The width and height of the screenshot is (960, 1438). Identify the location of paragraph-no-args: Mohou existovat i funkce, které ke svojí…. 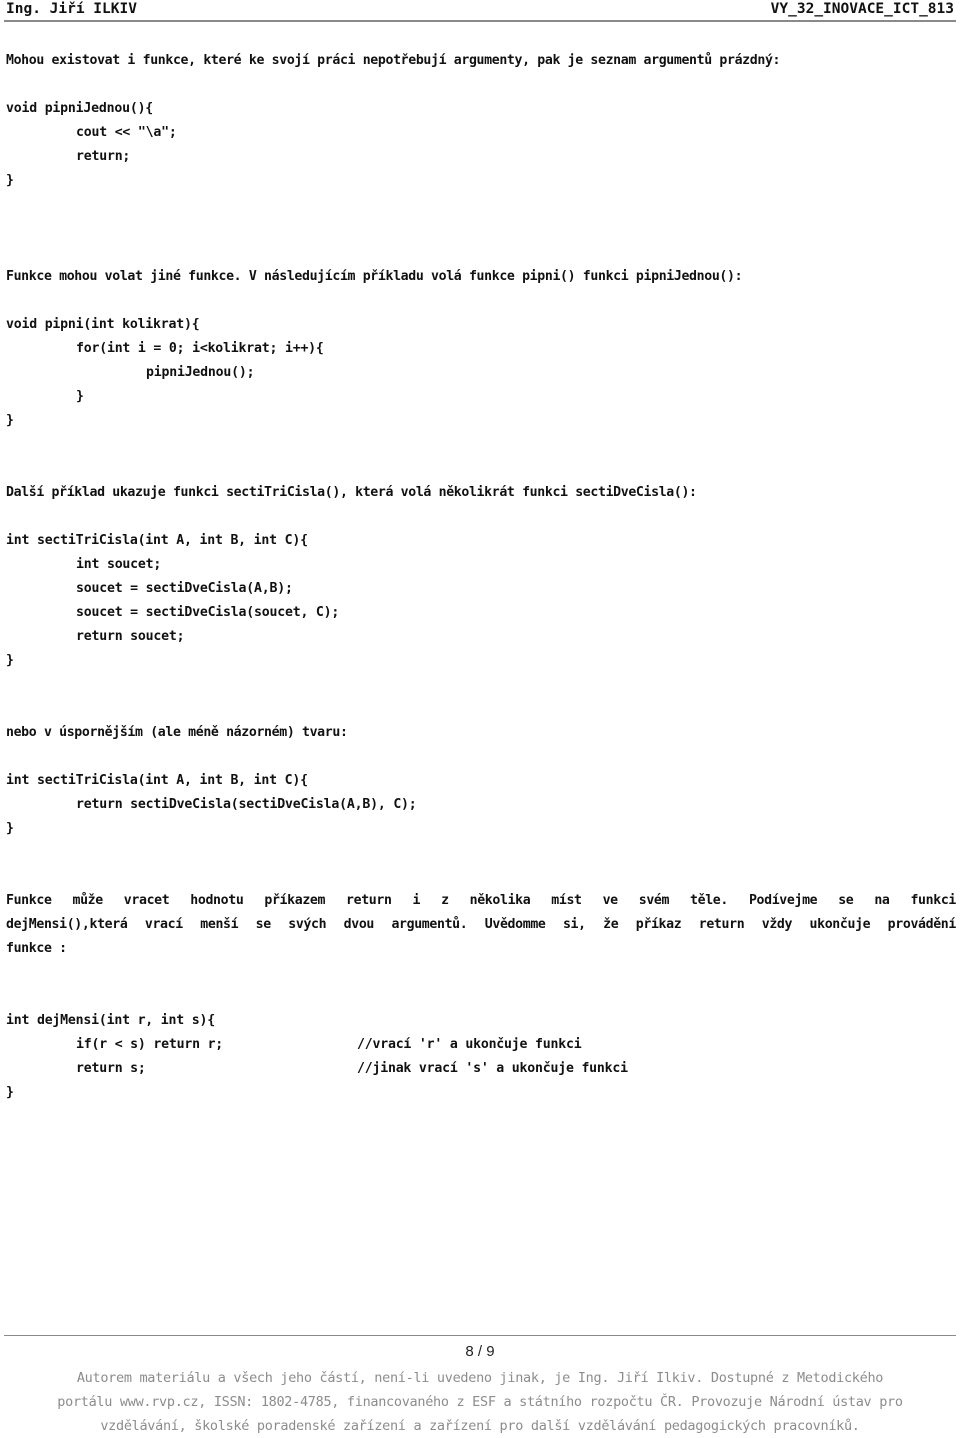
(393, 60).